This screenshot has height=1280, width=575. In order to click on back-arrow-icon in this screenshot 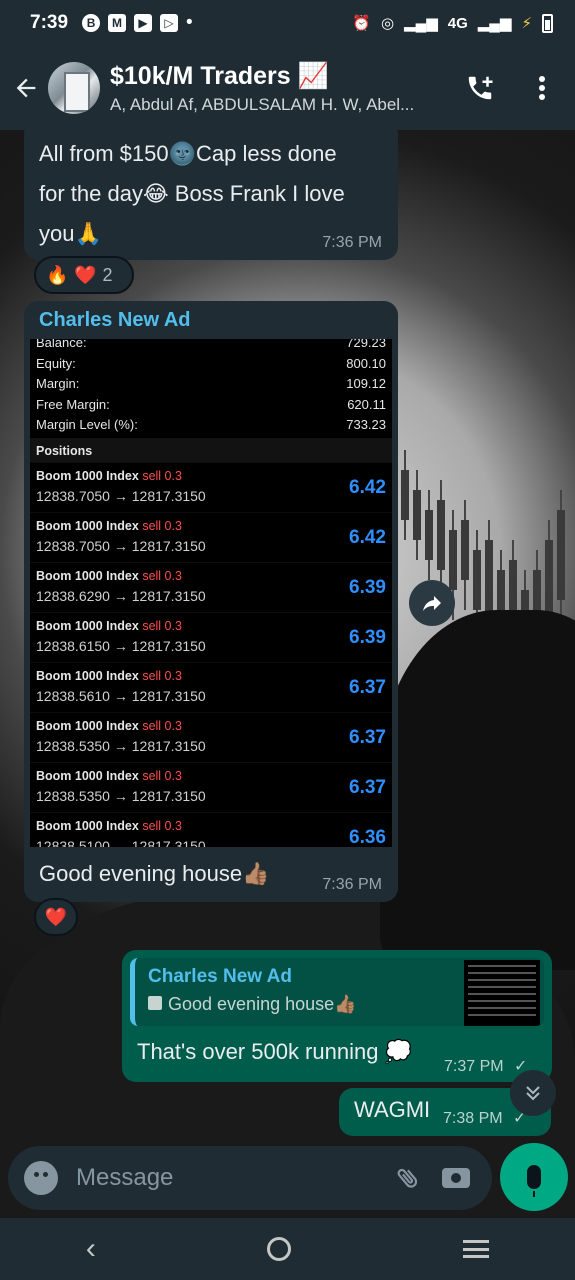, I will do `click(26, 88)`.